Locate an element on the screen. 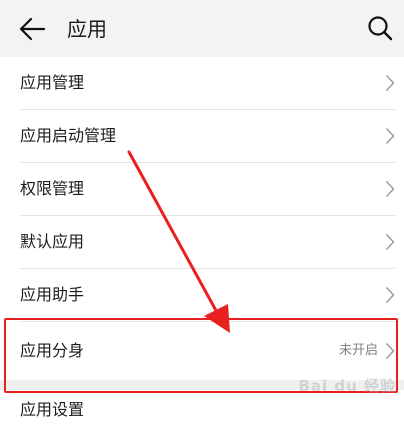 This screenshot has height=443, width=404. list-item-app-twin: 应用分身 未开启 is located at coordinates (202, 351).